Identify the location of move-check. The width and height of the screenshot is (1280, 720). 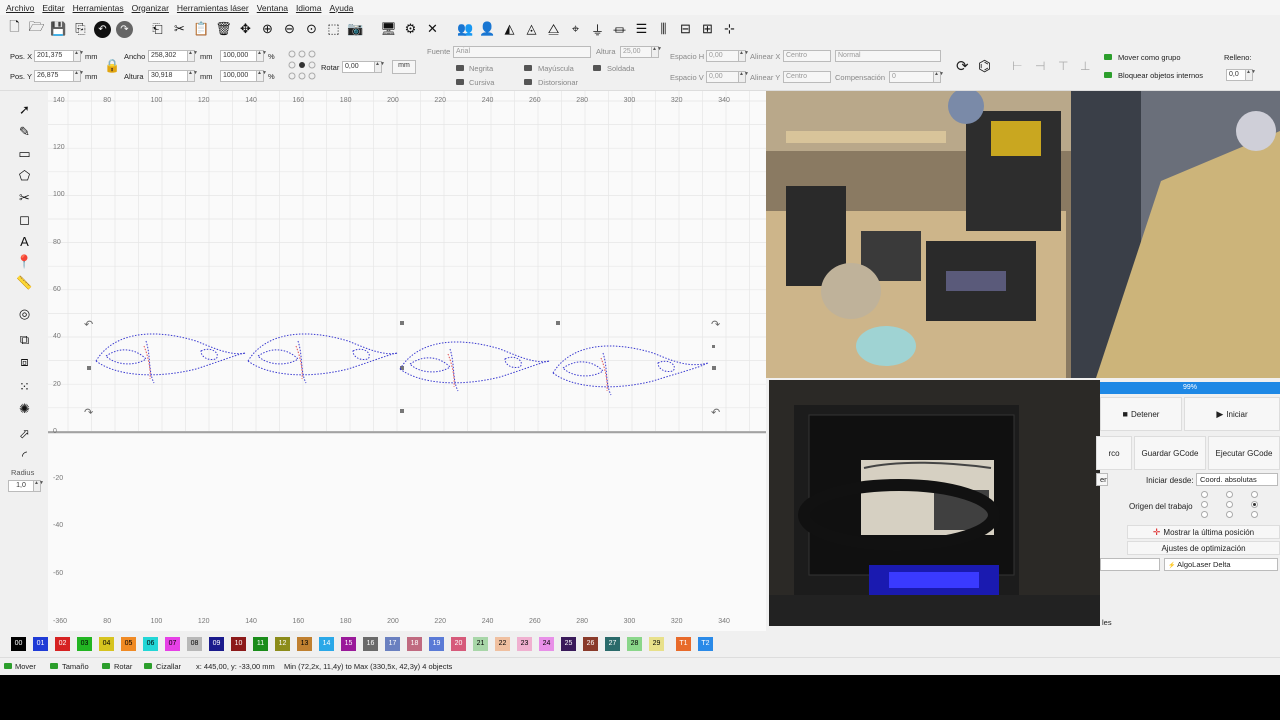
(8, 666).